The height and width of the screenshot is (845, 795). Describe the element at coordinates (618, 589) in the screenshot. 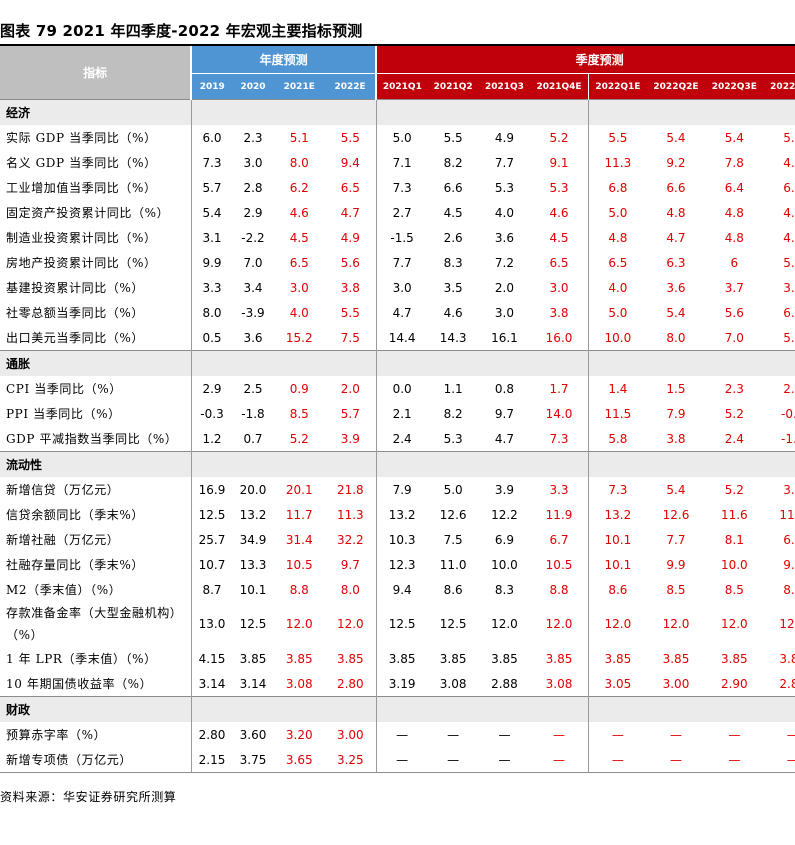

I see `value-cell: 8.6` at that location.